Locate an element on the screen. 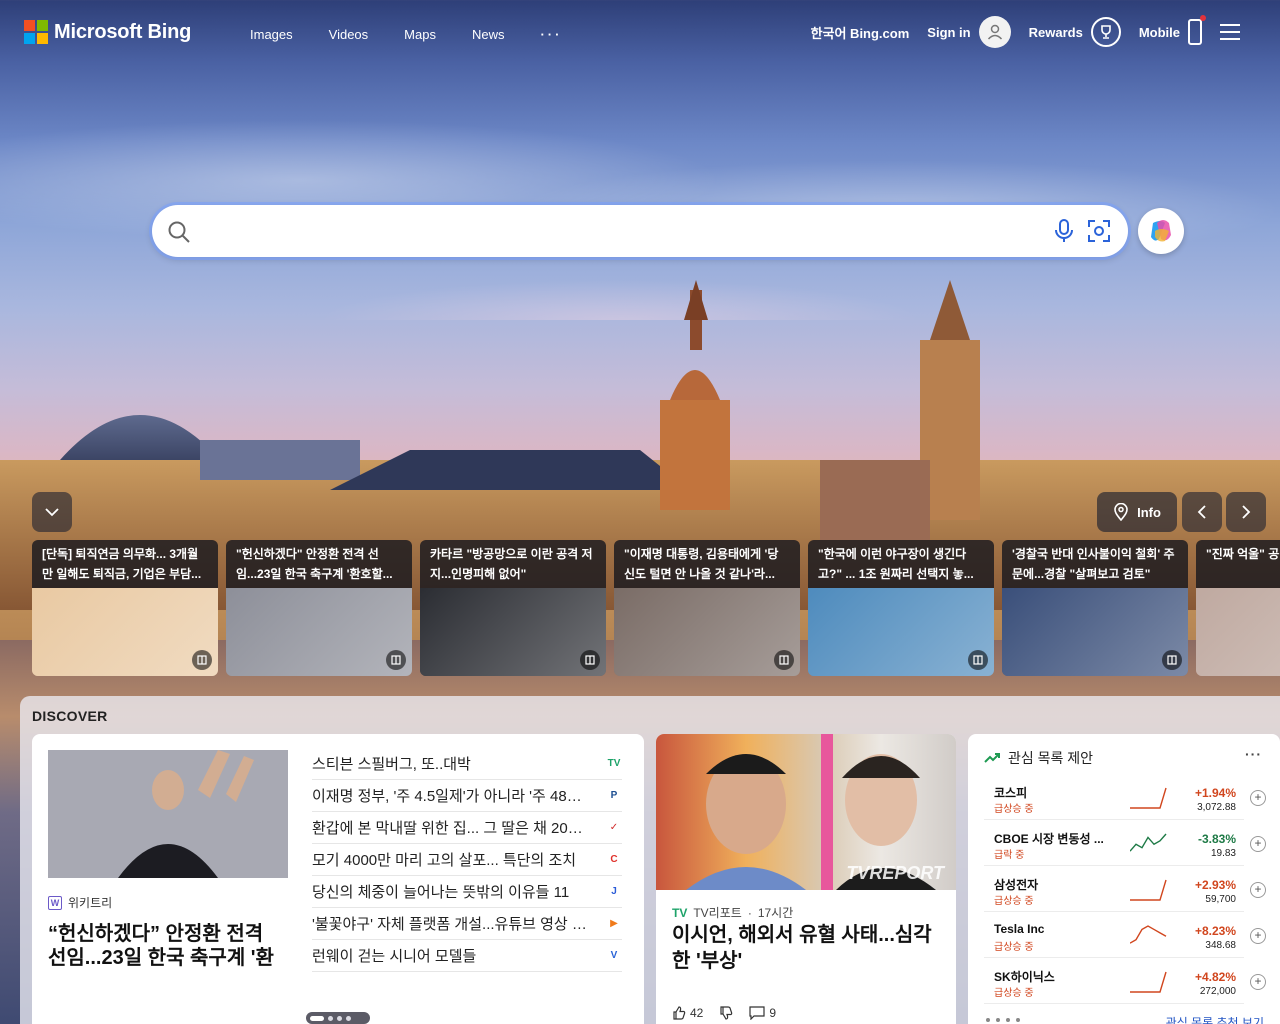 The height and width of the screenshot is (1024, 1280). headline-text: 스티븐 스필버그, 또..대박 is located at coordinates (391, 764).